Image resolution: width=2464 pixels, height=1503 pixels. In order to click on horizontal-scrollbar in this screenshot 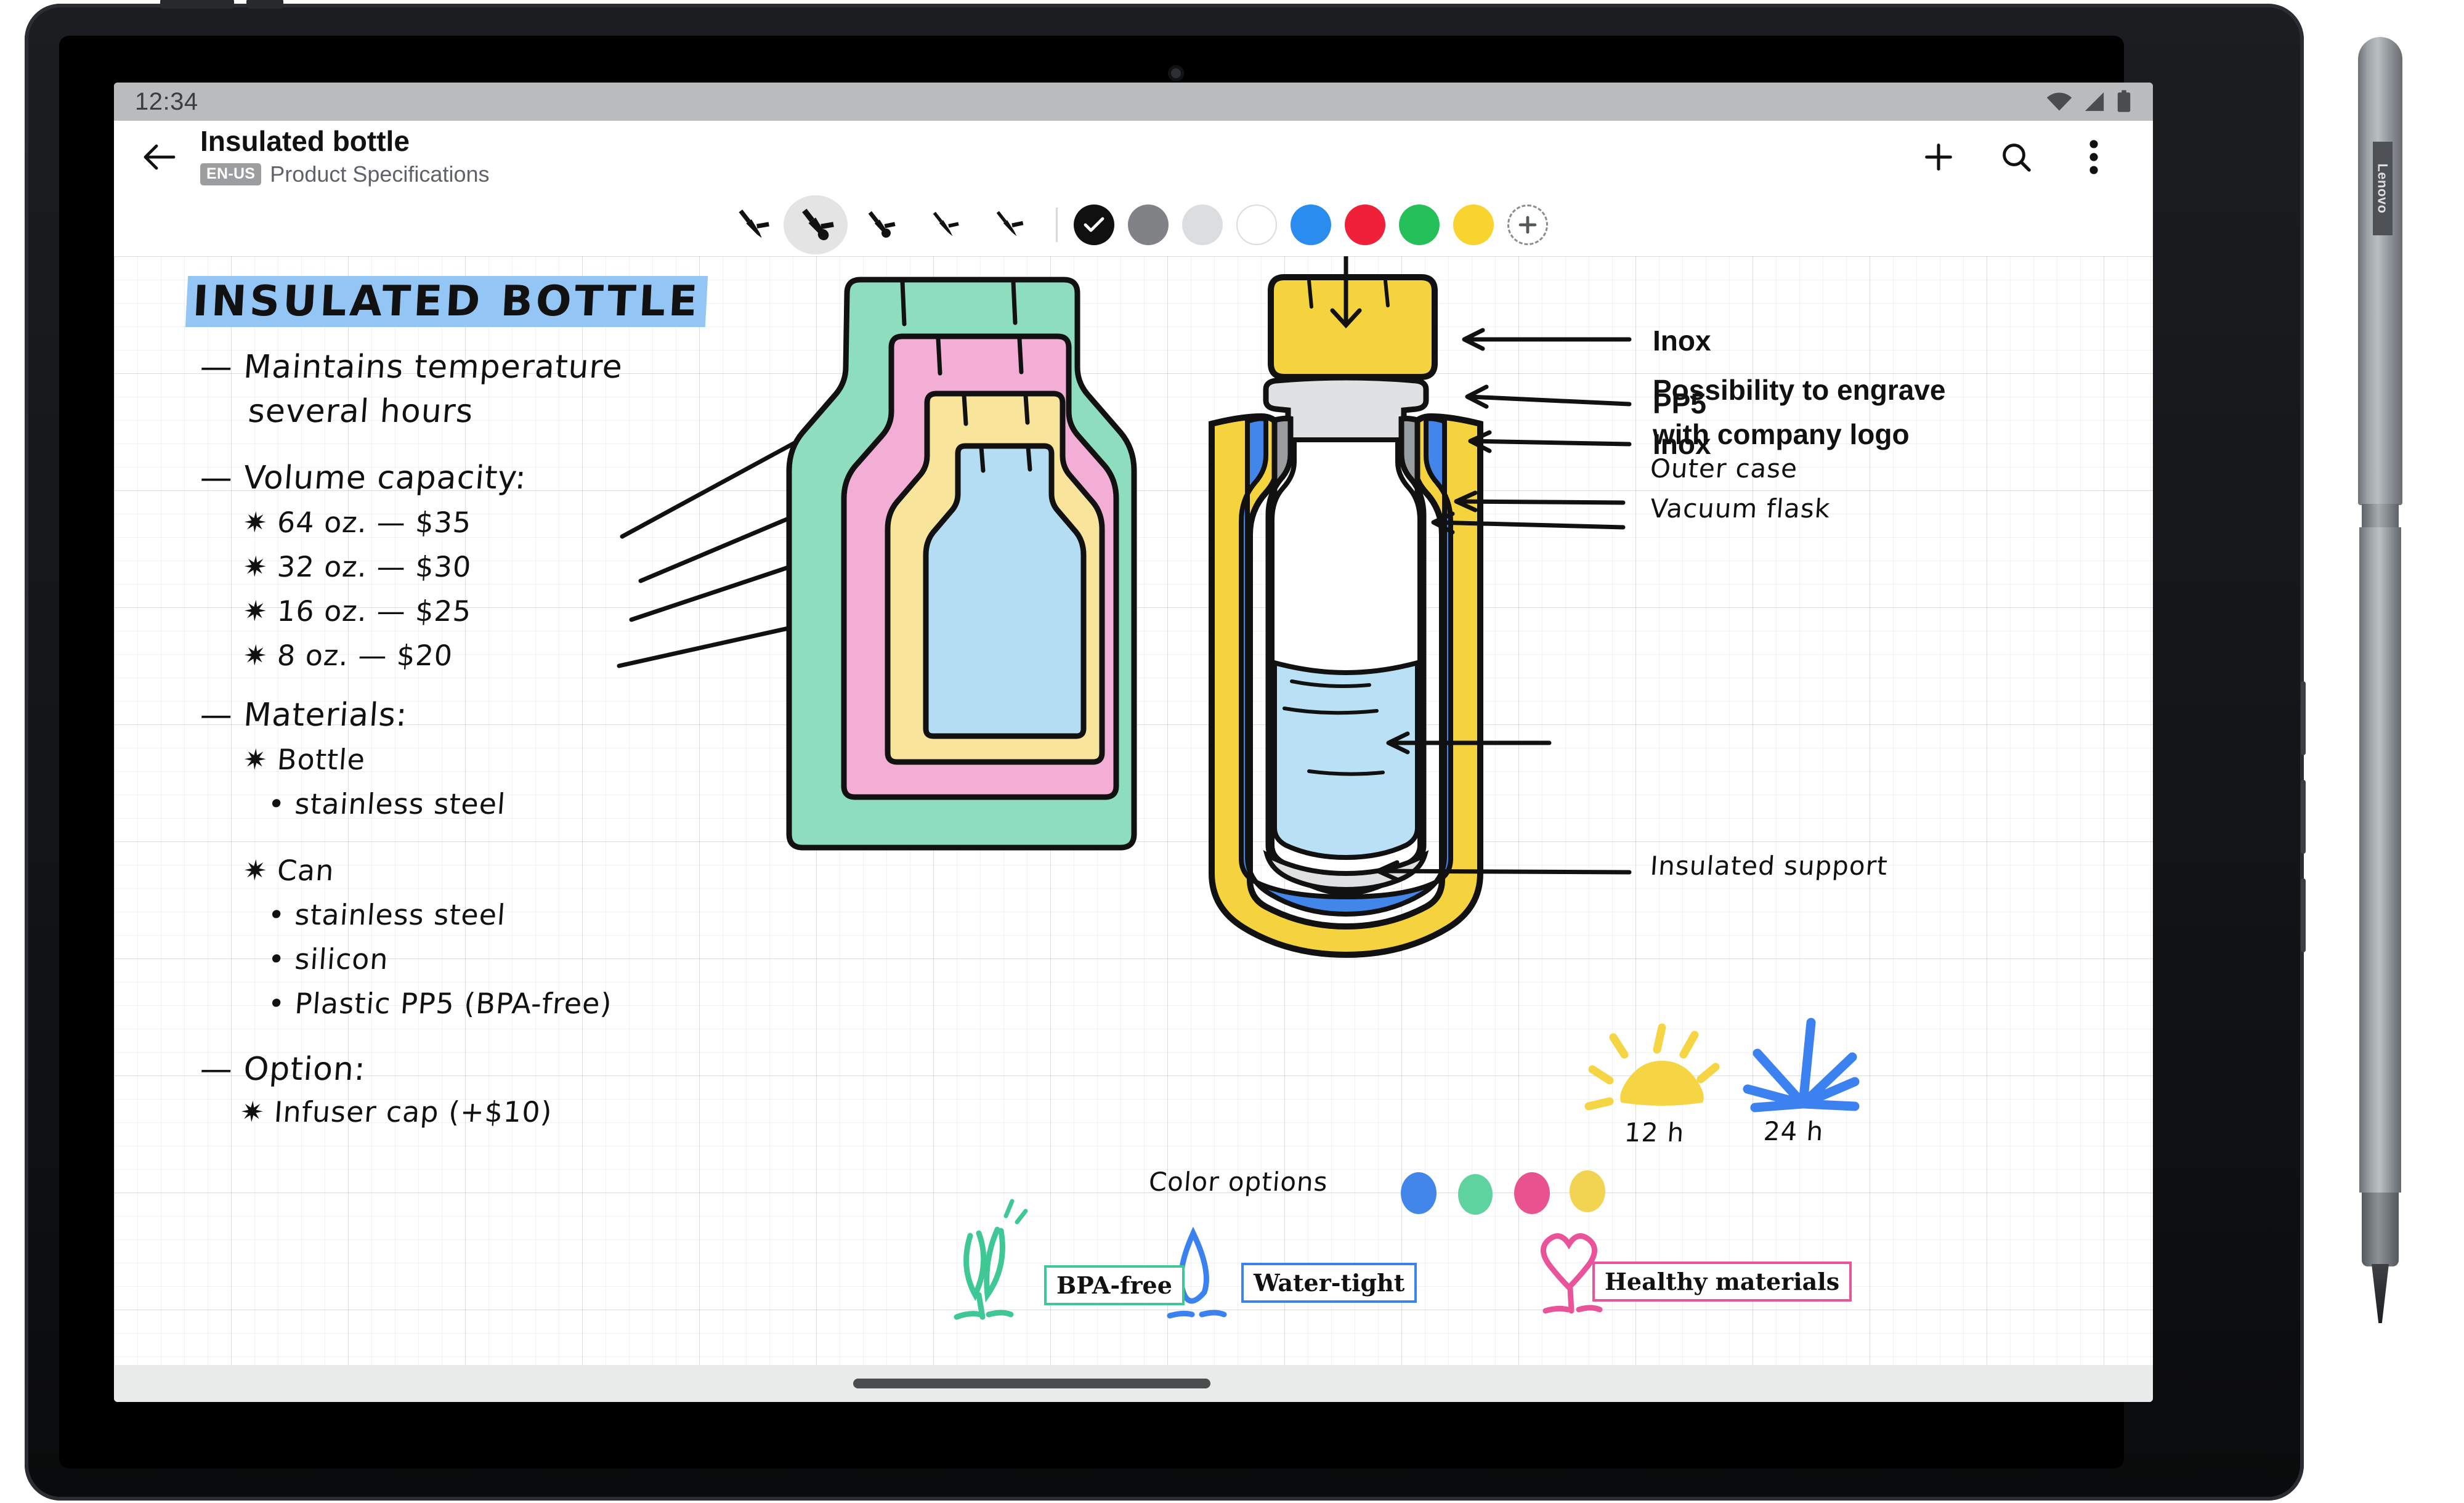, I will do `click(1031, 1383)`.